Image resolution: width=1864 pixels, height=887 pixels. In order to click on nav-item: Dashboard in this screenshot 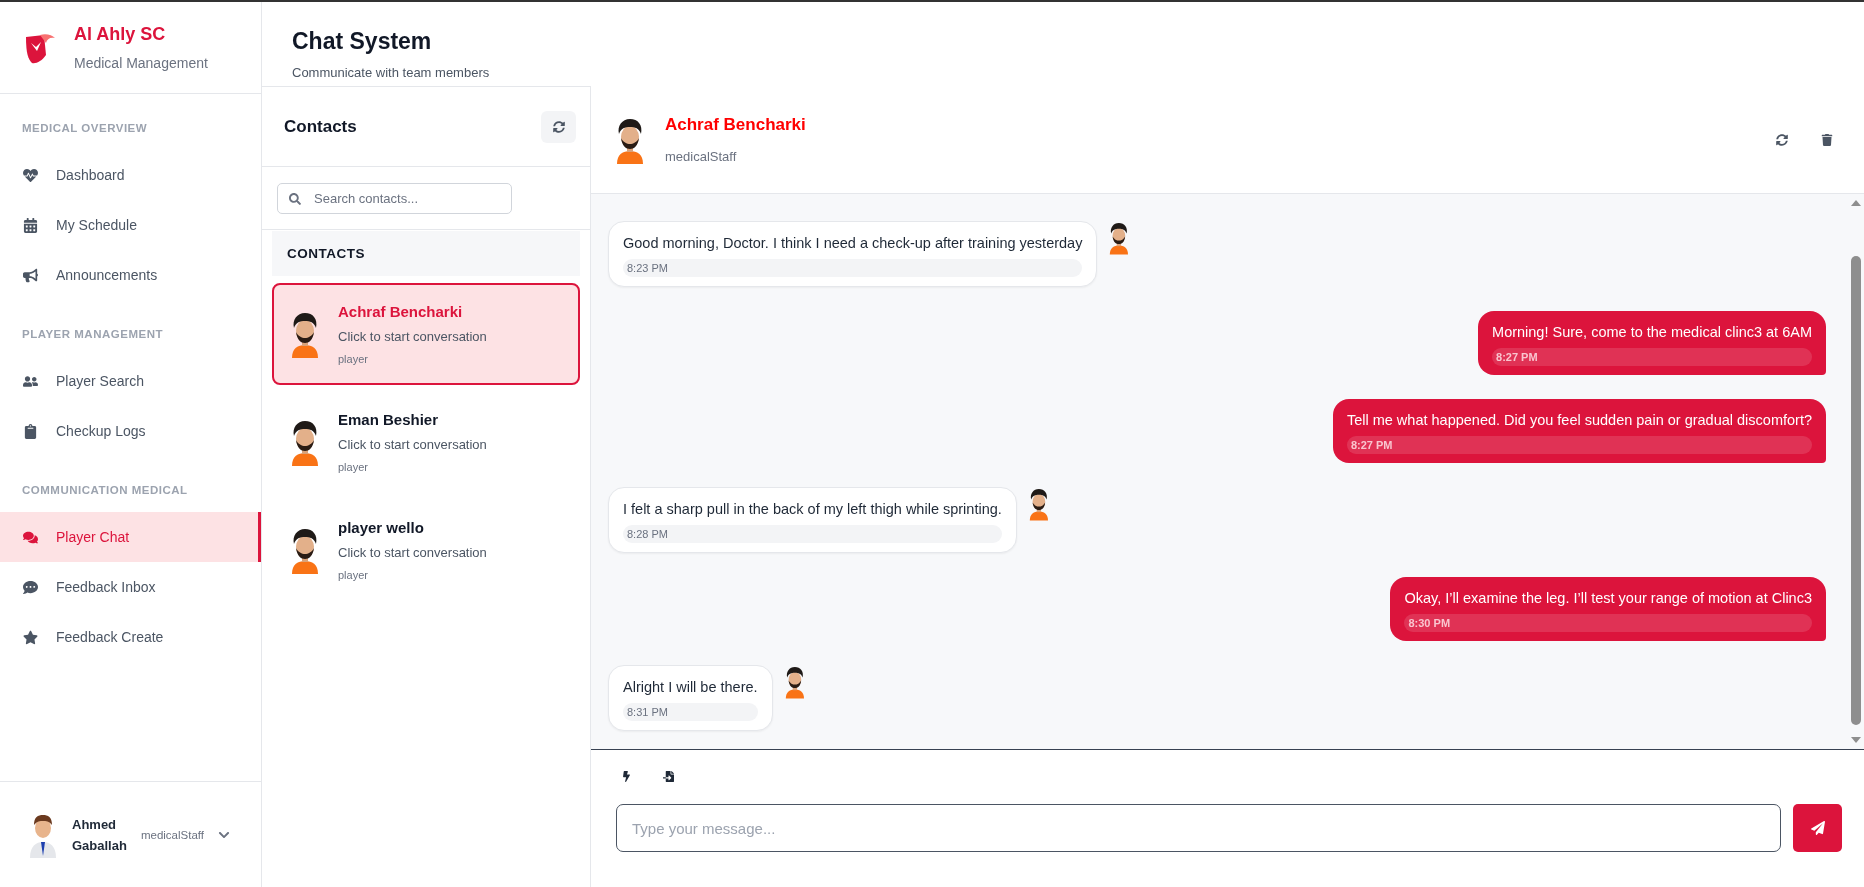, I will do `click(130, 175)`.